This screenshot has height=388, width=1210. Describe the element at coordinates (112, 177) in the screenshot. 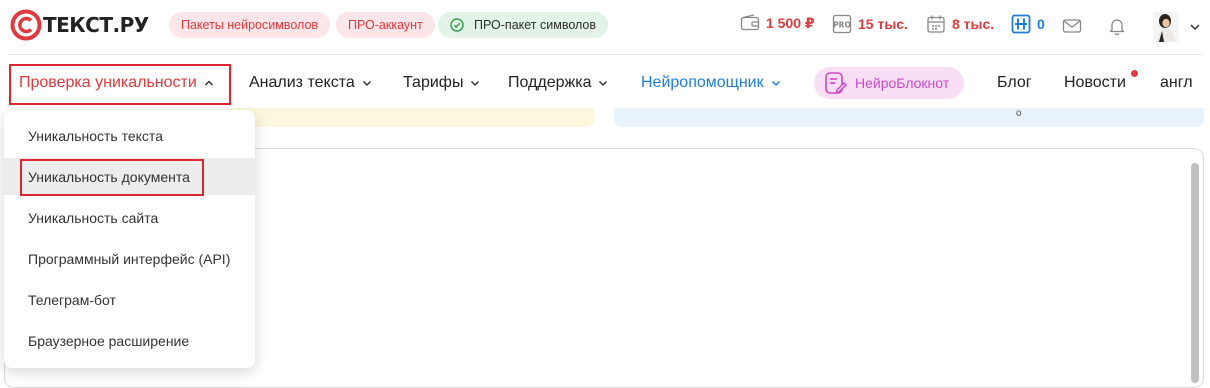

I see `menu-highlight-box` at that location.